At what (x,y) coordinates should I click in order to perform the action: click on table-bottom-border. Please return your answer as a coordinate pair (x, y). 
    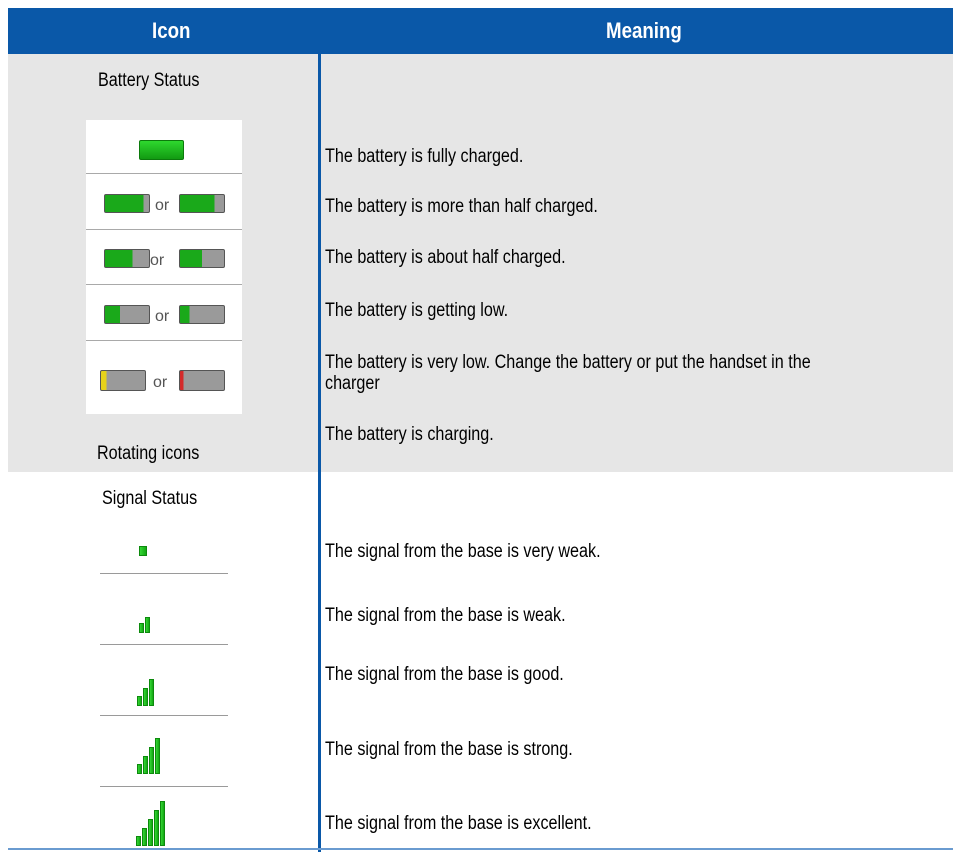
    Looking at the image, I should click on (480, 849).